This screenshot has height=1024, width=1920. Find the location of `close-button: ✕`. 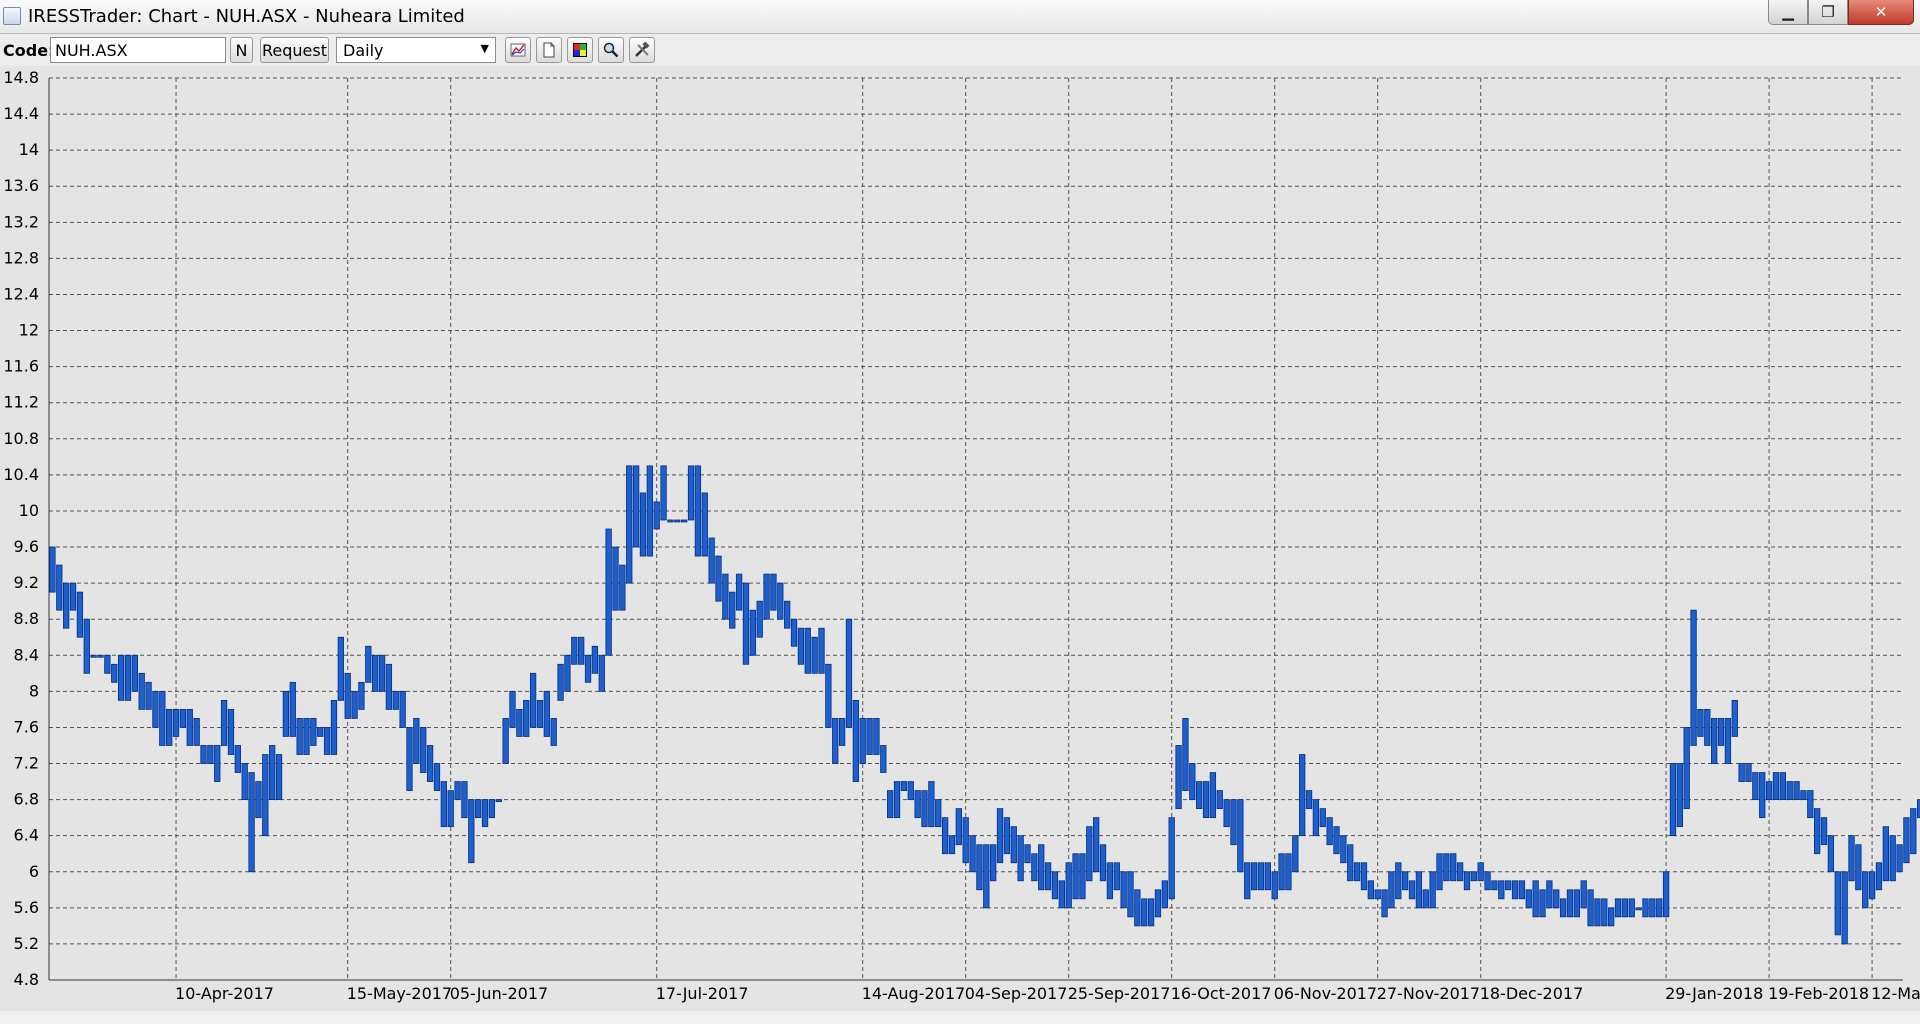

close-button: ✕ is located at coordinates (1881, 12).